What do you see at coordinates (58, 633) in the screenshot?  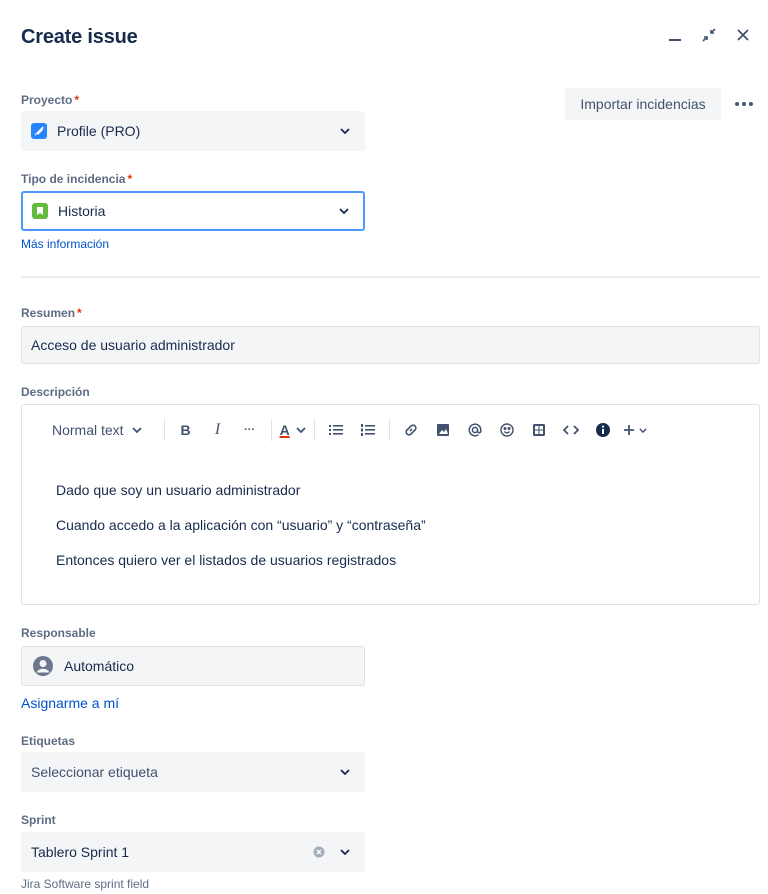 I see `assignee-label: Responsable` at bounding box center [58, 633].